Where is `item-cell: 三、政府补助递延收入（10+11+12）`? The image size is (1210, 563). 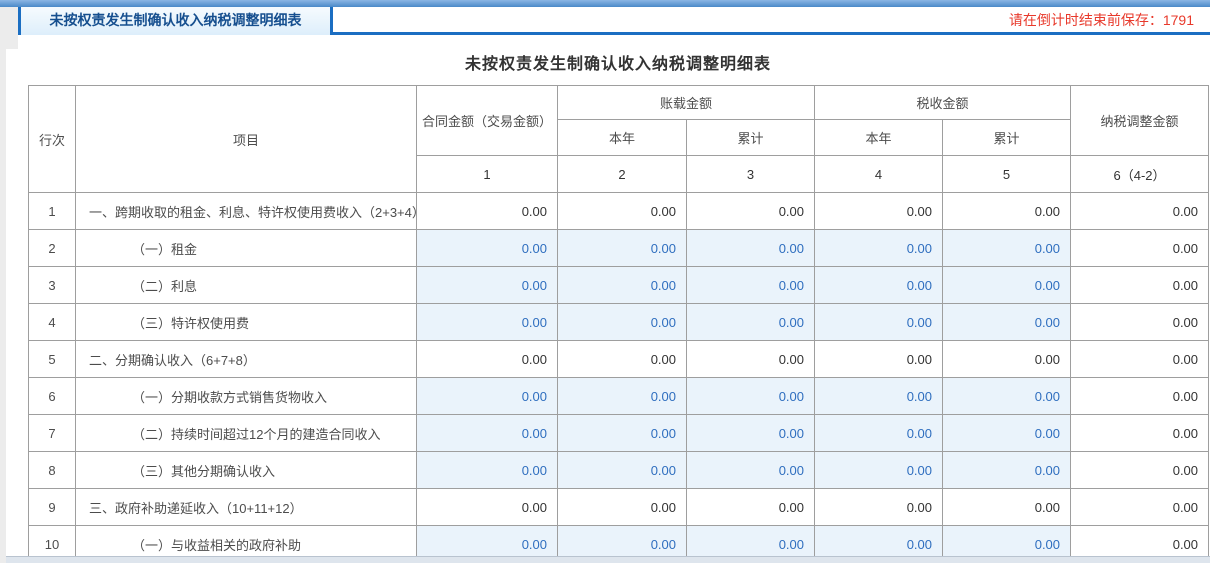 item-cell: 三、政府补助递延收入（10+11+12） is located at coordinates (246, 507).